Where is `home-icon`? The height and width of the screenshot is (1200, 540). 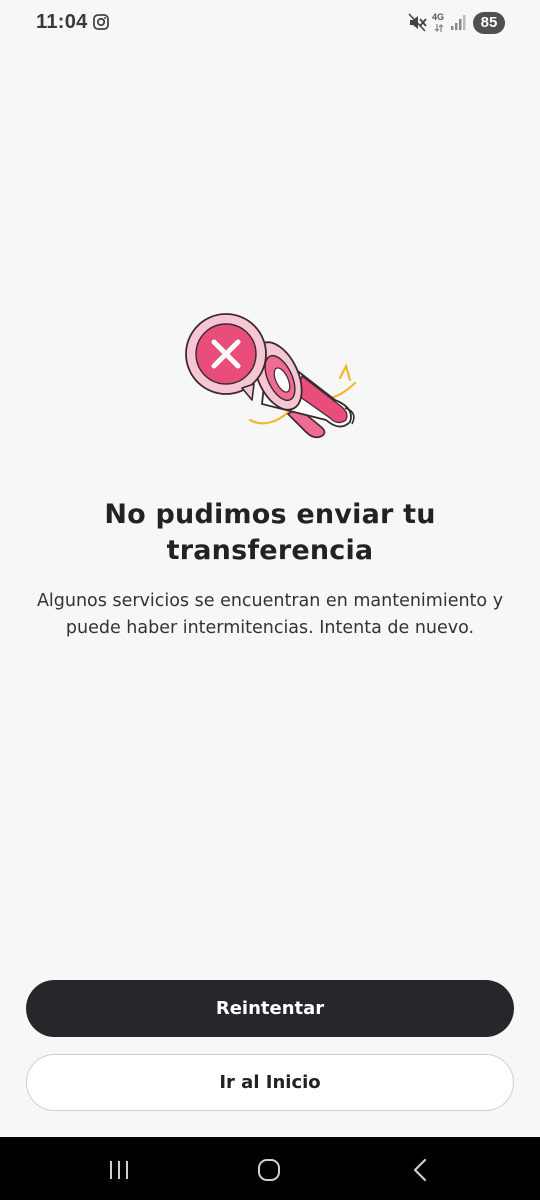 home-icon is located at coordinates (269, 1170).